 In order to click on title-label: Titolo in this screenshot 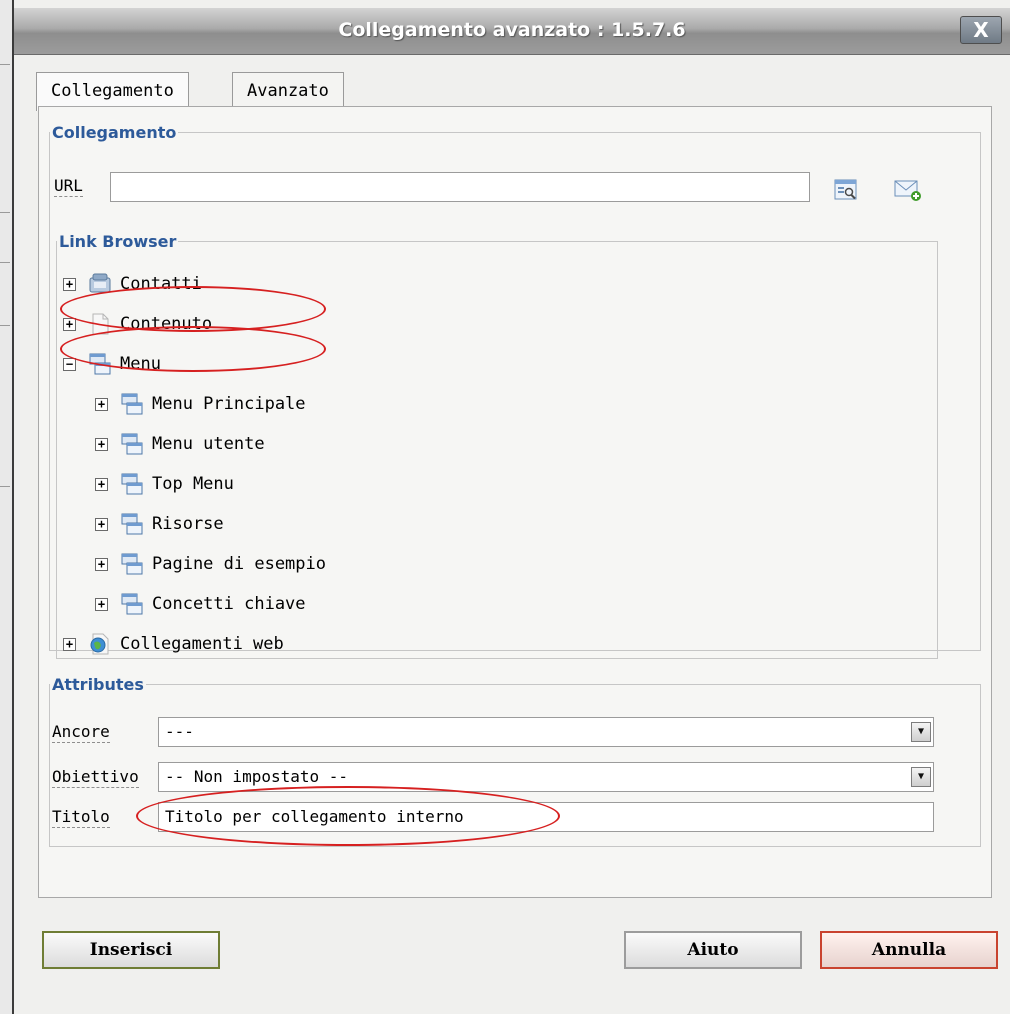, I will do `click(81, 817)`.